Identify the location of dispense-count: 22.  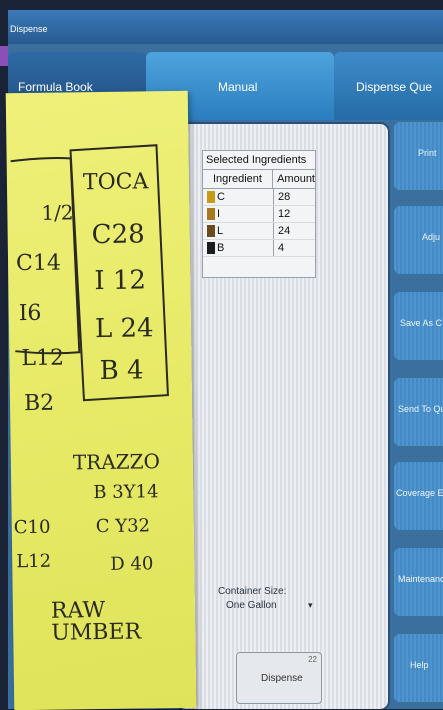
(312, 659).